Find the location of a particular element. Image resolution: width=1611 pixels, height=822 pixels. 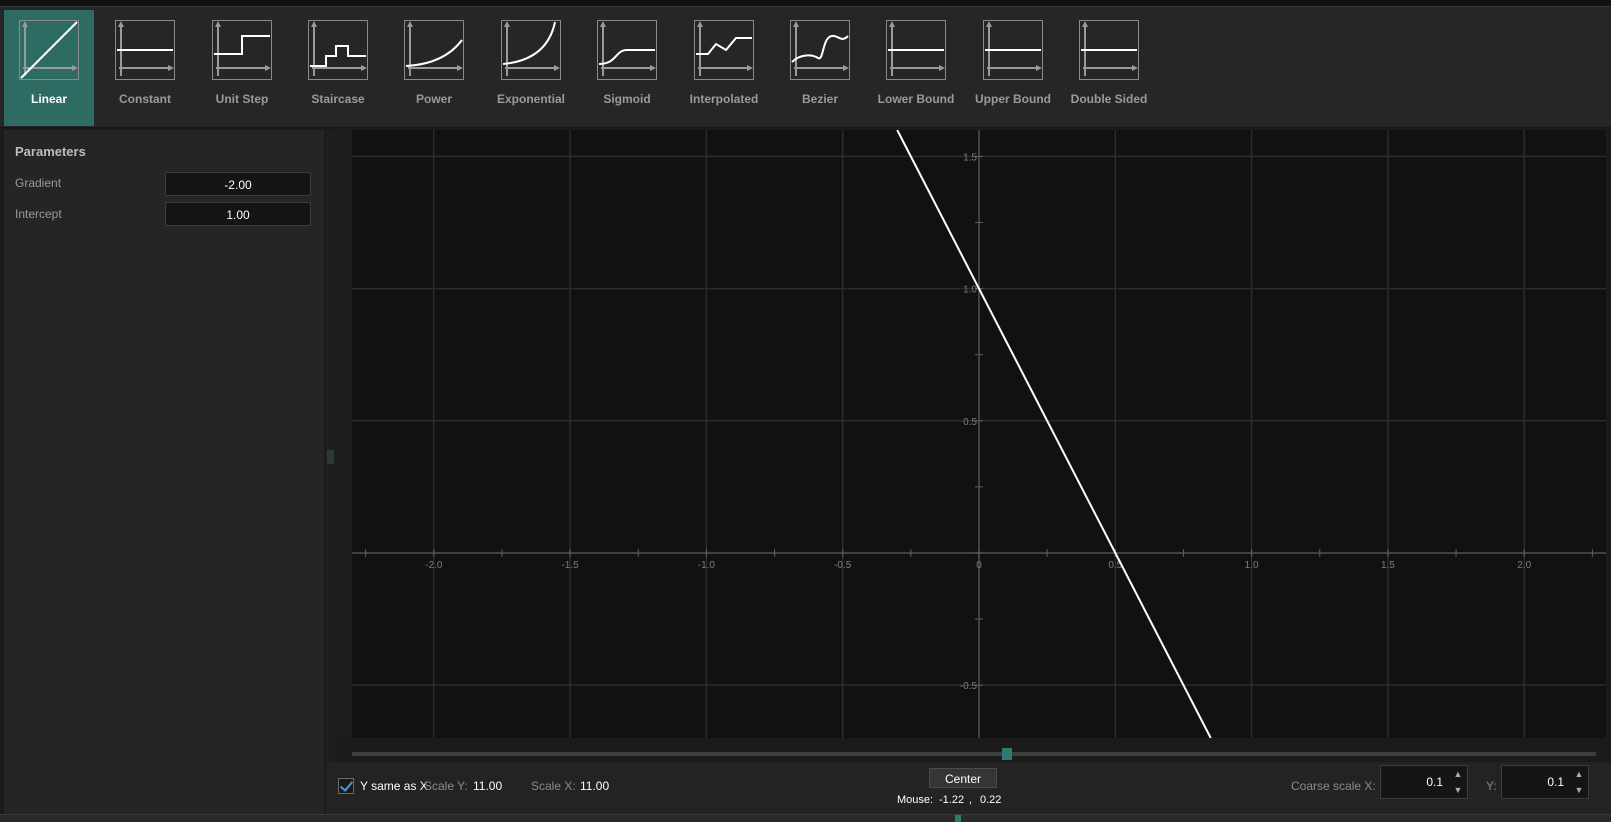

tool-linear: Linear is located at coordinates (49, 68).